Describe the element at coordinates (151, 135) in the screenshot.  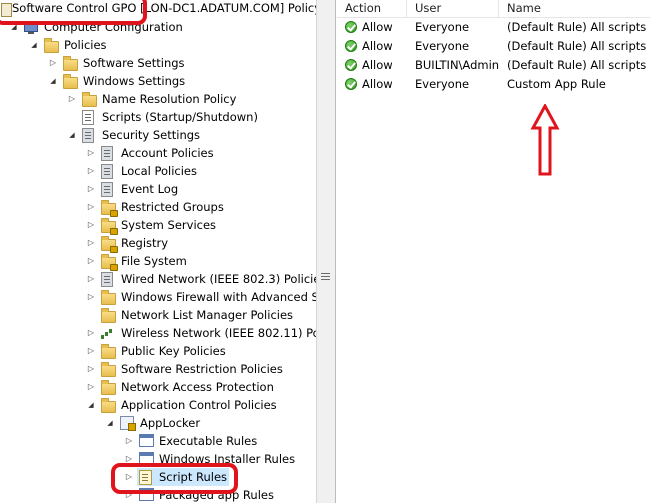
I see `tree-node-label: Security Settings` at that location.